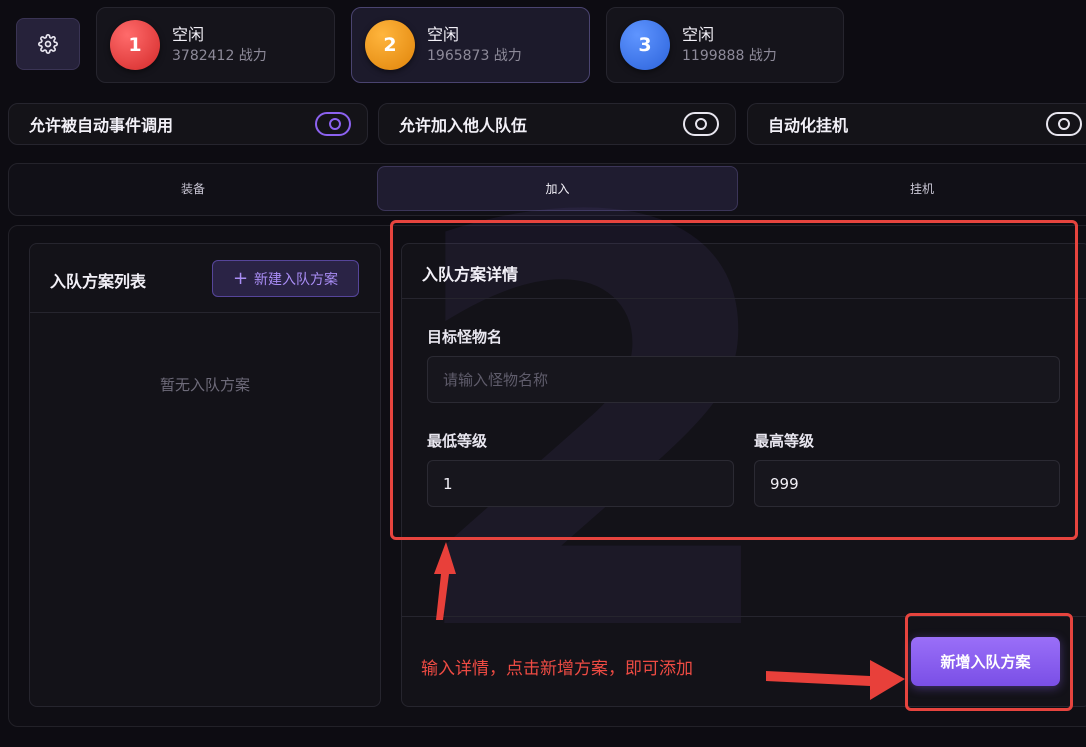  I want to click on arrow-up-icon, so click(445, 581).